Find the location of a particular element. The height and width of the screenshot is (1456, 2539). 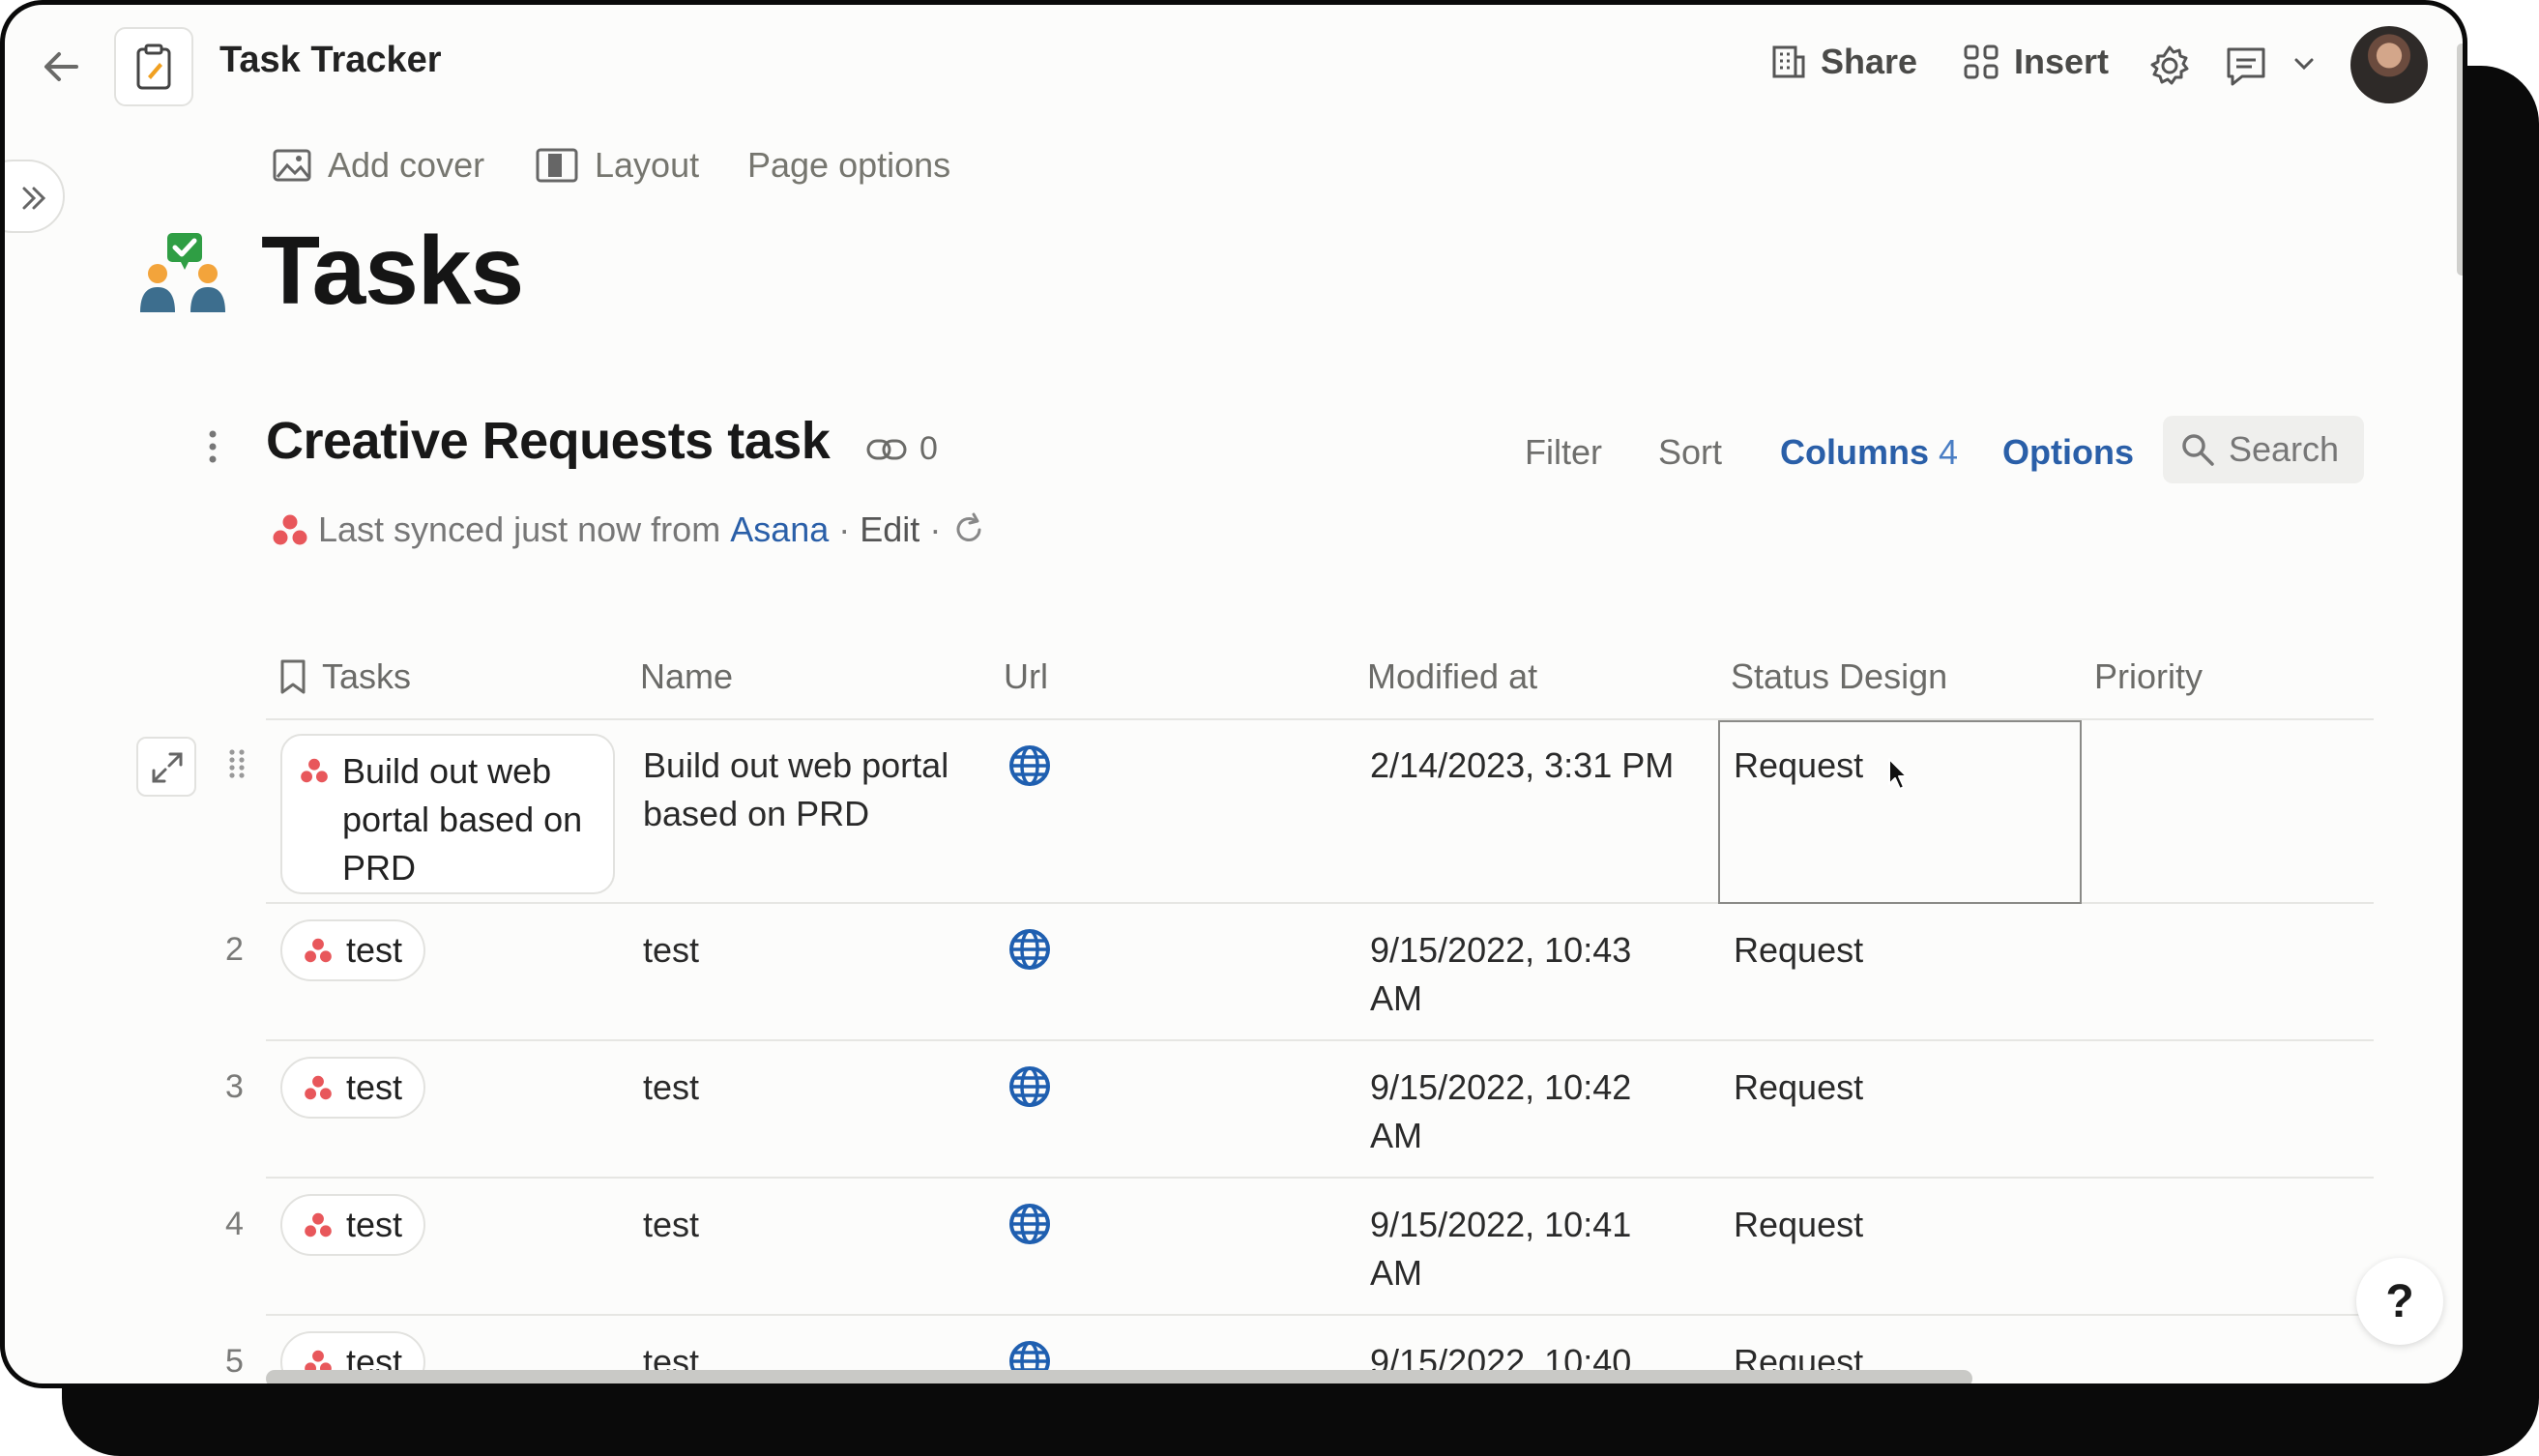

modified-at-cell: 9/15/2022, 10:42 AM is located at coordinates (1501, 1111).